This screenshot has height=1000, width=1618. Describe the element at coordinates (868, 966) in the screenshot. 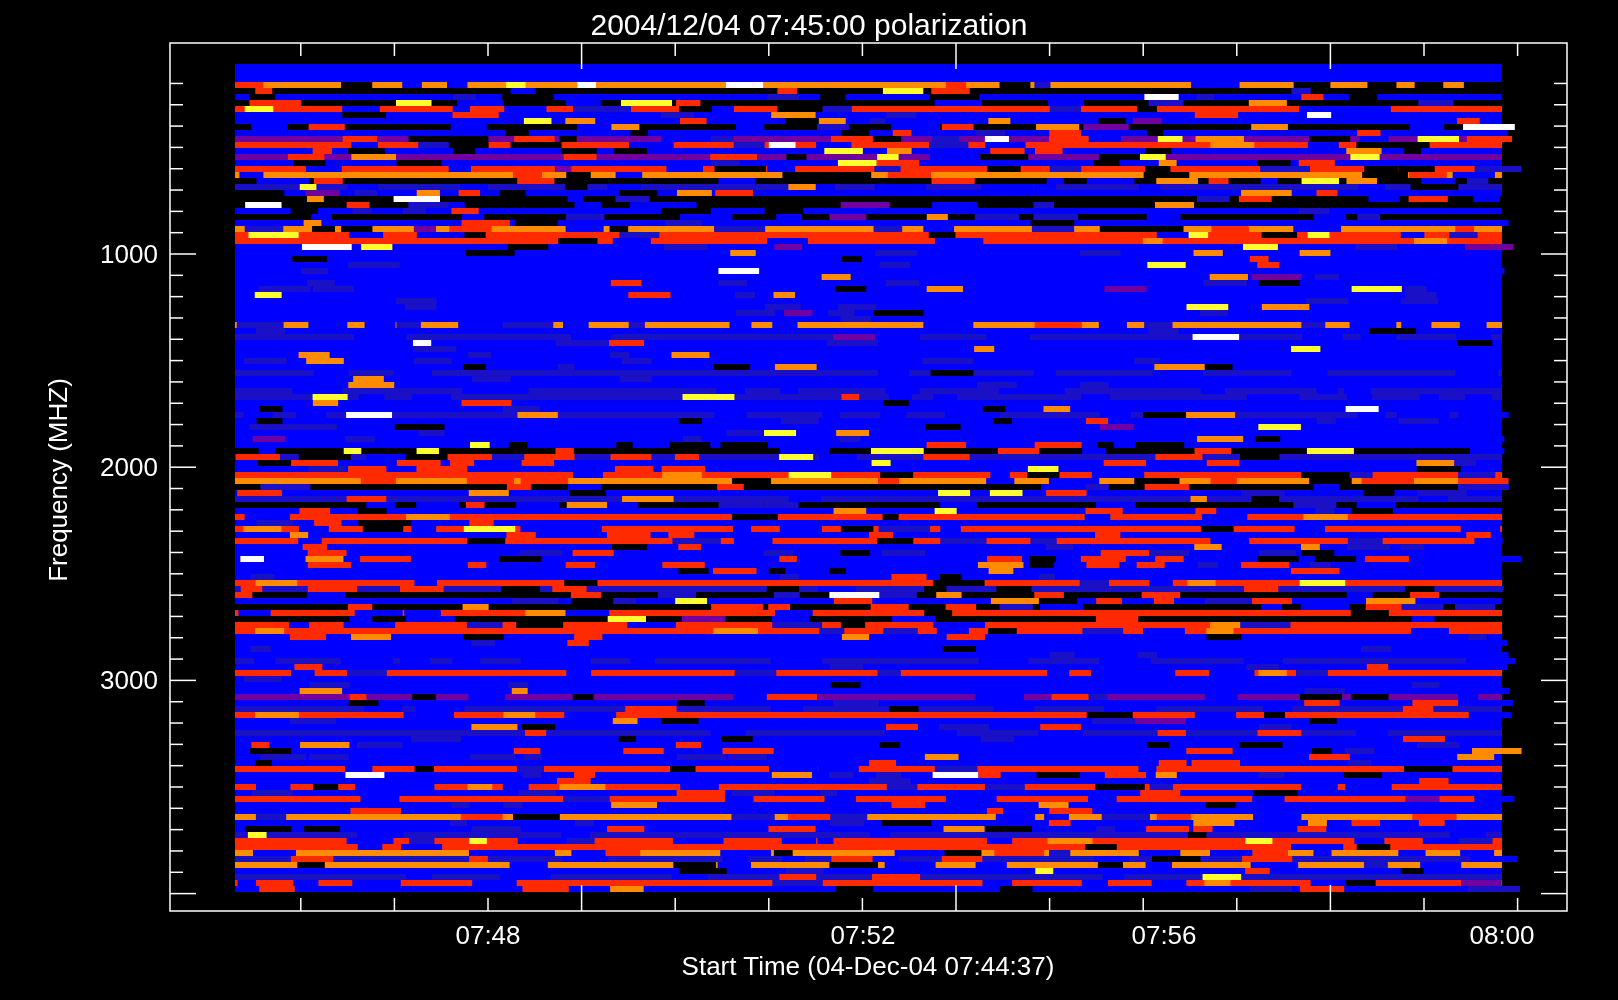

I see `x-axis-label: Start Time (04-Dec-04 07:44:37)` at that location.